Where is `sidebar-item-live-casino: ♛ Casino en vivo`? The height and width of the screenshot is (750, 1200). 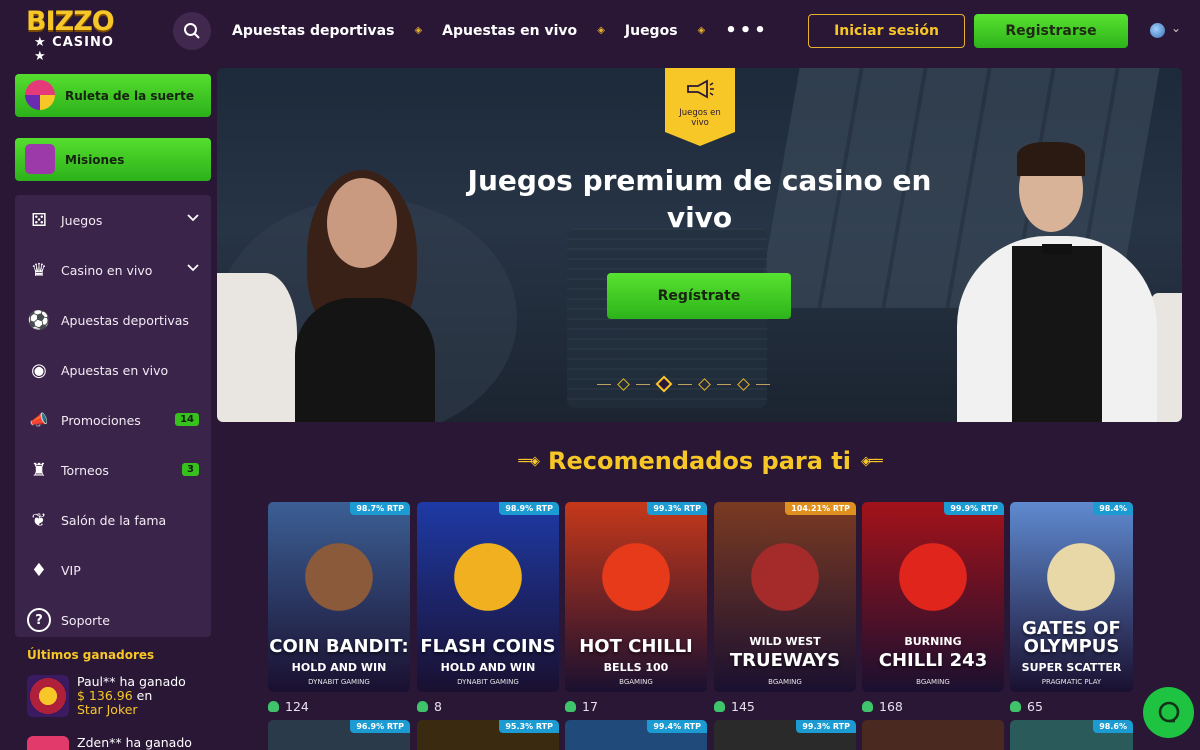
sidebar-item-live-casino: ♛ Casino en vivo is located at coordinates (113, 270).